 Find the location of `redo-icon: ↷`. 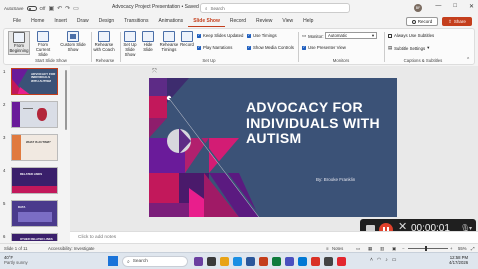

redo-icon: ↷ is located at coordinates (67, 8).